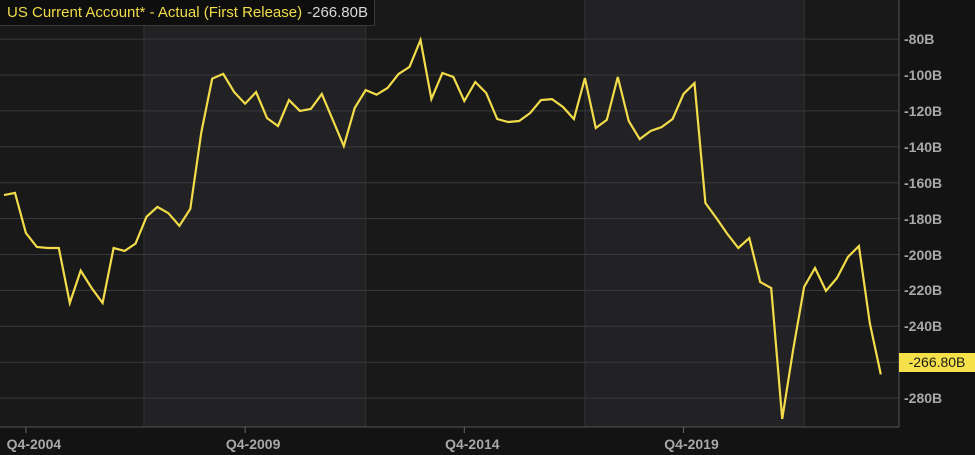  What do you see at coordinates (253, 444) in the screenshot?
I see `x-tick-label: Q4-2009` at bounding box center [253, 444].